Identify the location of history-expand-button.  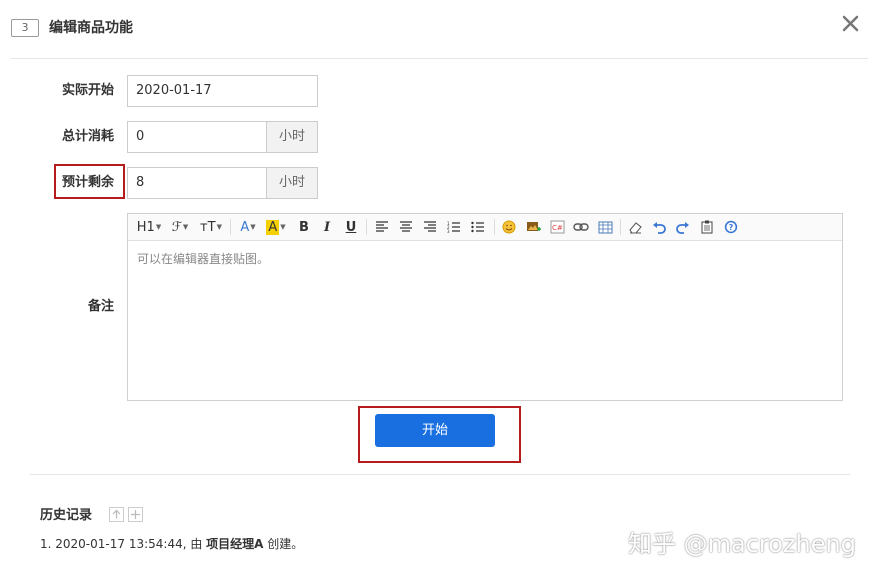
(135, 514).